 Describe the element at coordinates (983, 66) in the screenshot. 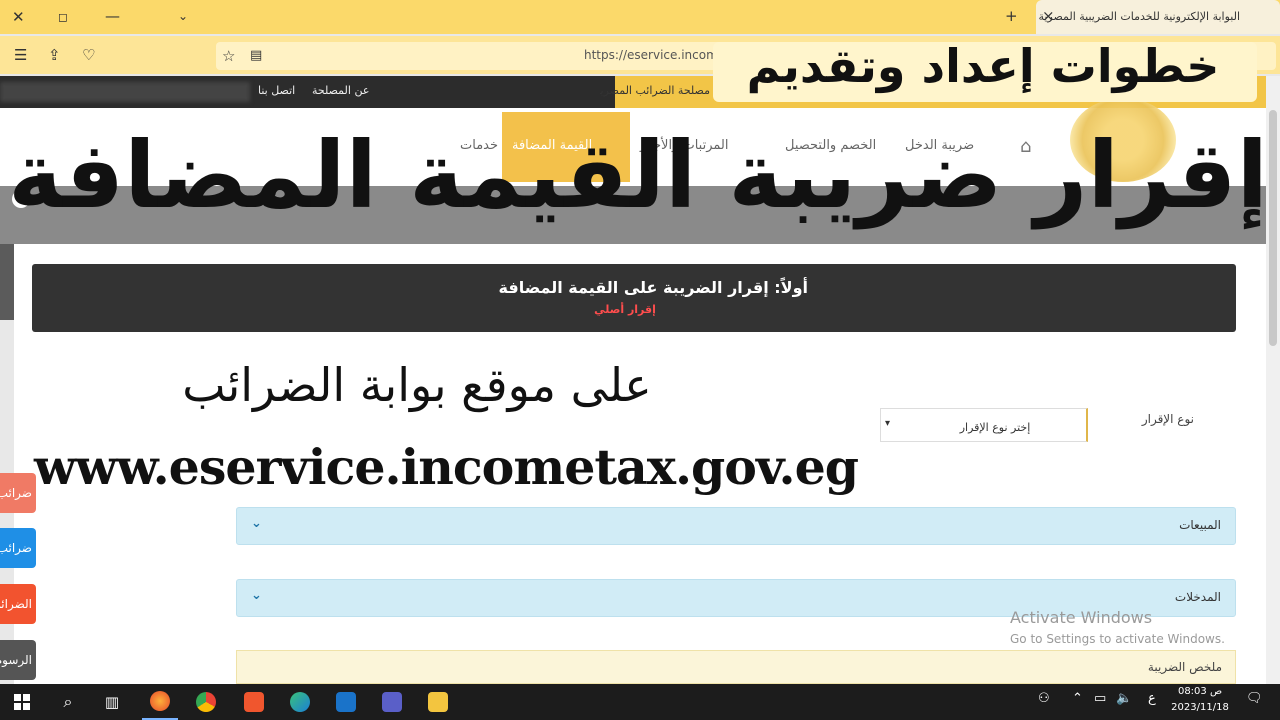

I see `overlay-banner-text: خطوات إعداد وتقديم` at that location.